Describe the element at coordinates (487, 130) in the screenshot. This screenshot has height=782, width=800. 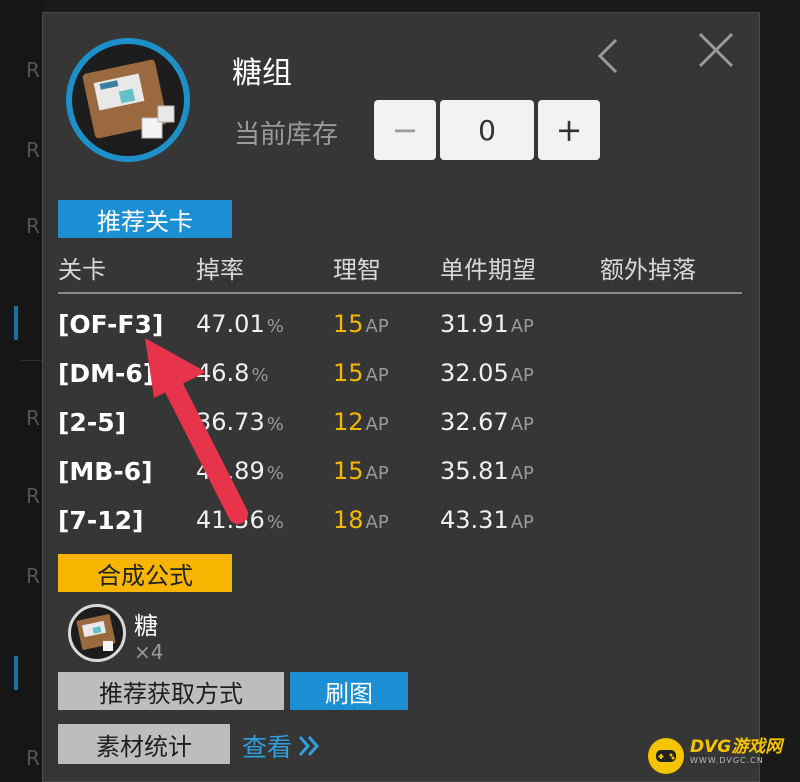
I see `stock-quantity-field: 0` at that location.